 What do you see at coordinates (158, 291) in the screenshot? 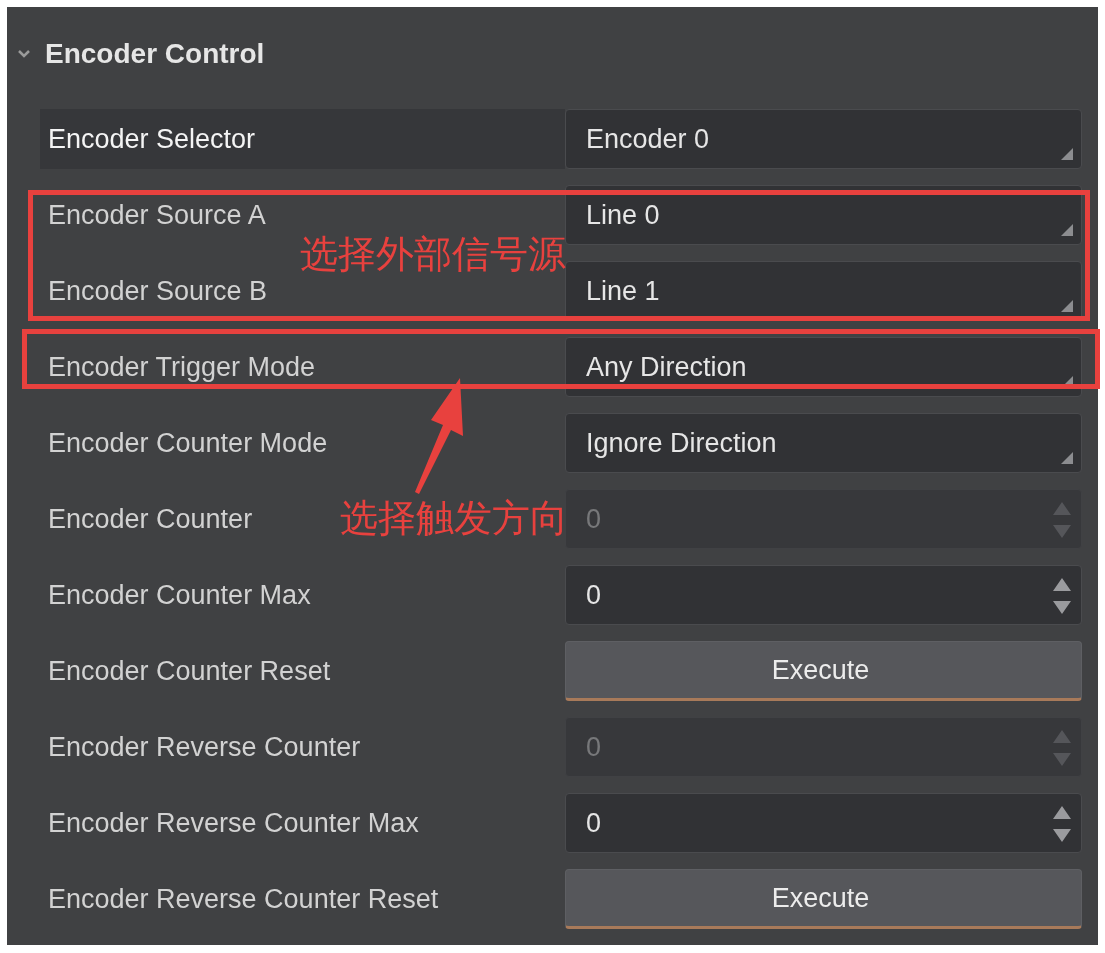
I see `property-label: Encoder Source B` at bounding box center [158, 291].